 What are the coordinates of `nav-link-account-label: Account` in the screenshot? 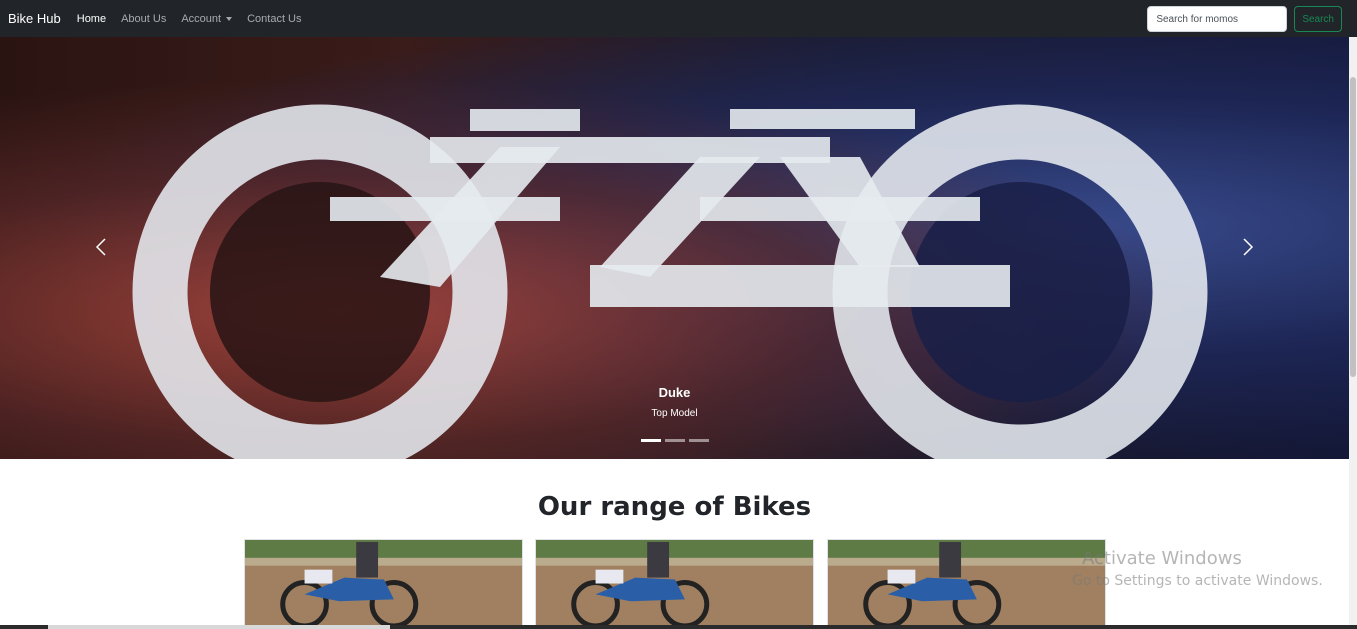 It's located at (201, 18).